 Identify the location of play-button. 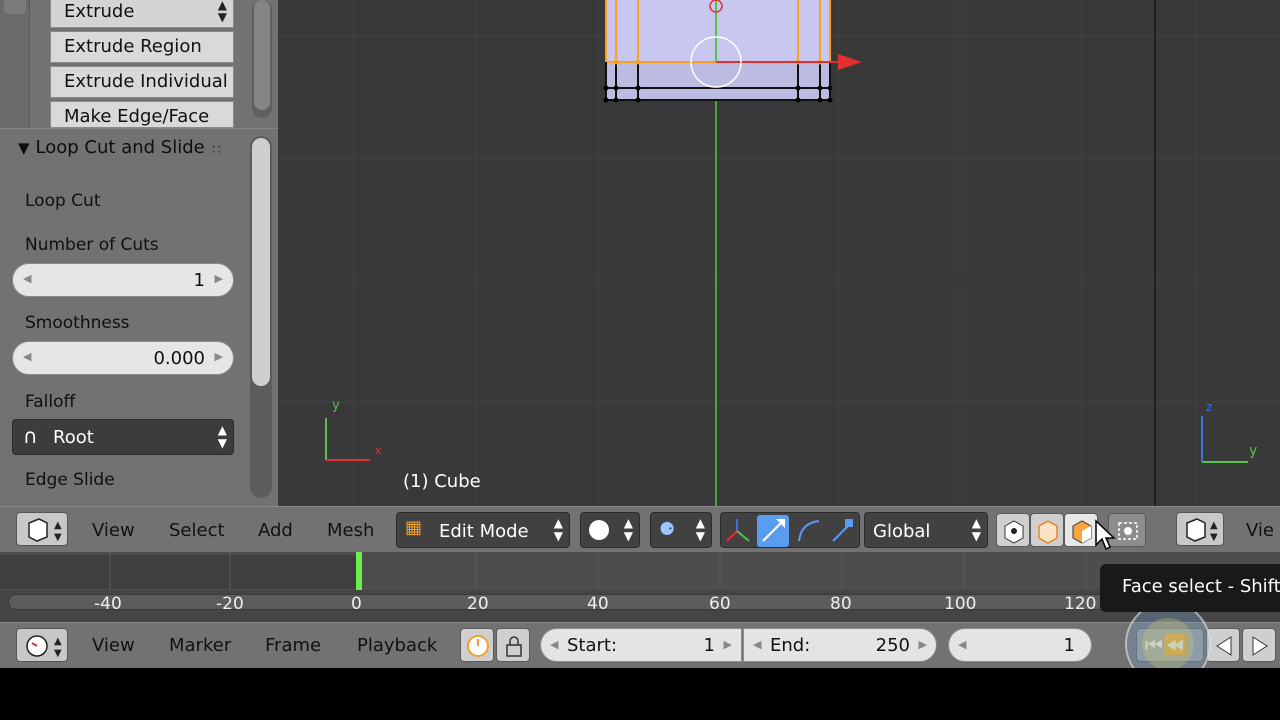
(1259, 645).